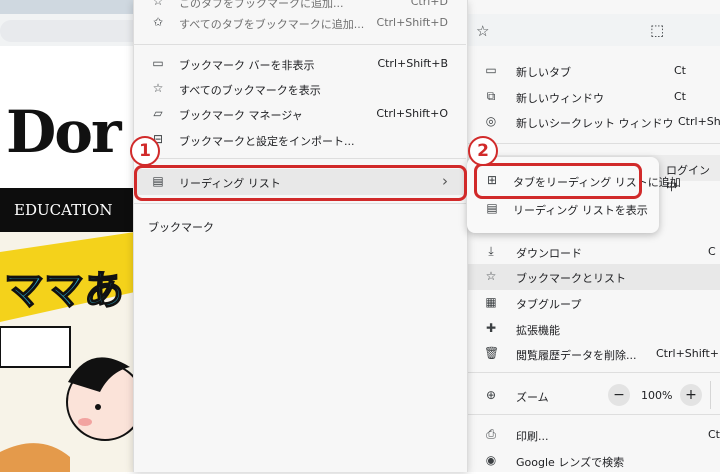 The height and width of the screenshot is (474, 720). I want to click on menu-bookmark-manager: ▱ ブックマーク マネージャ Ctrl+Shift+O, so click(299, 114).